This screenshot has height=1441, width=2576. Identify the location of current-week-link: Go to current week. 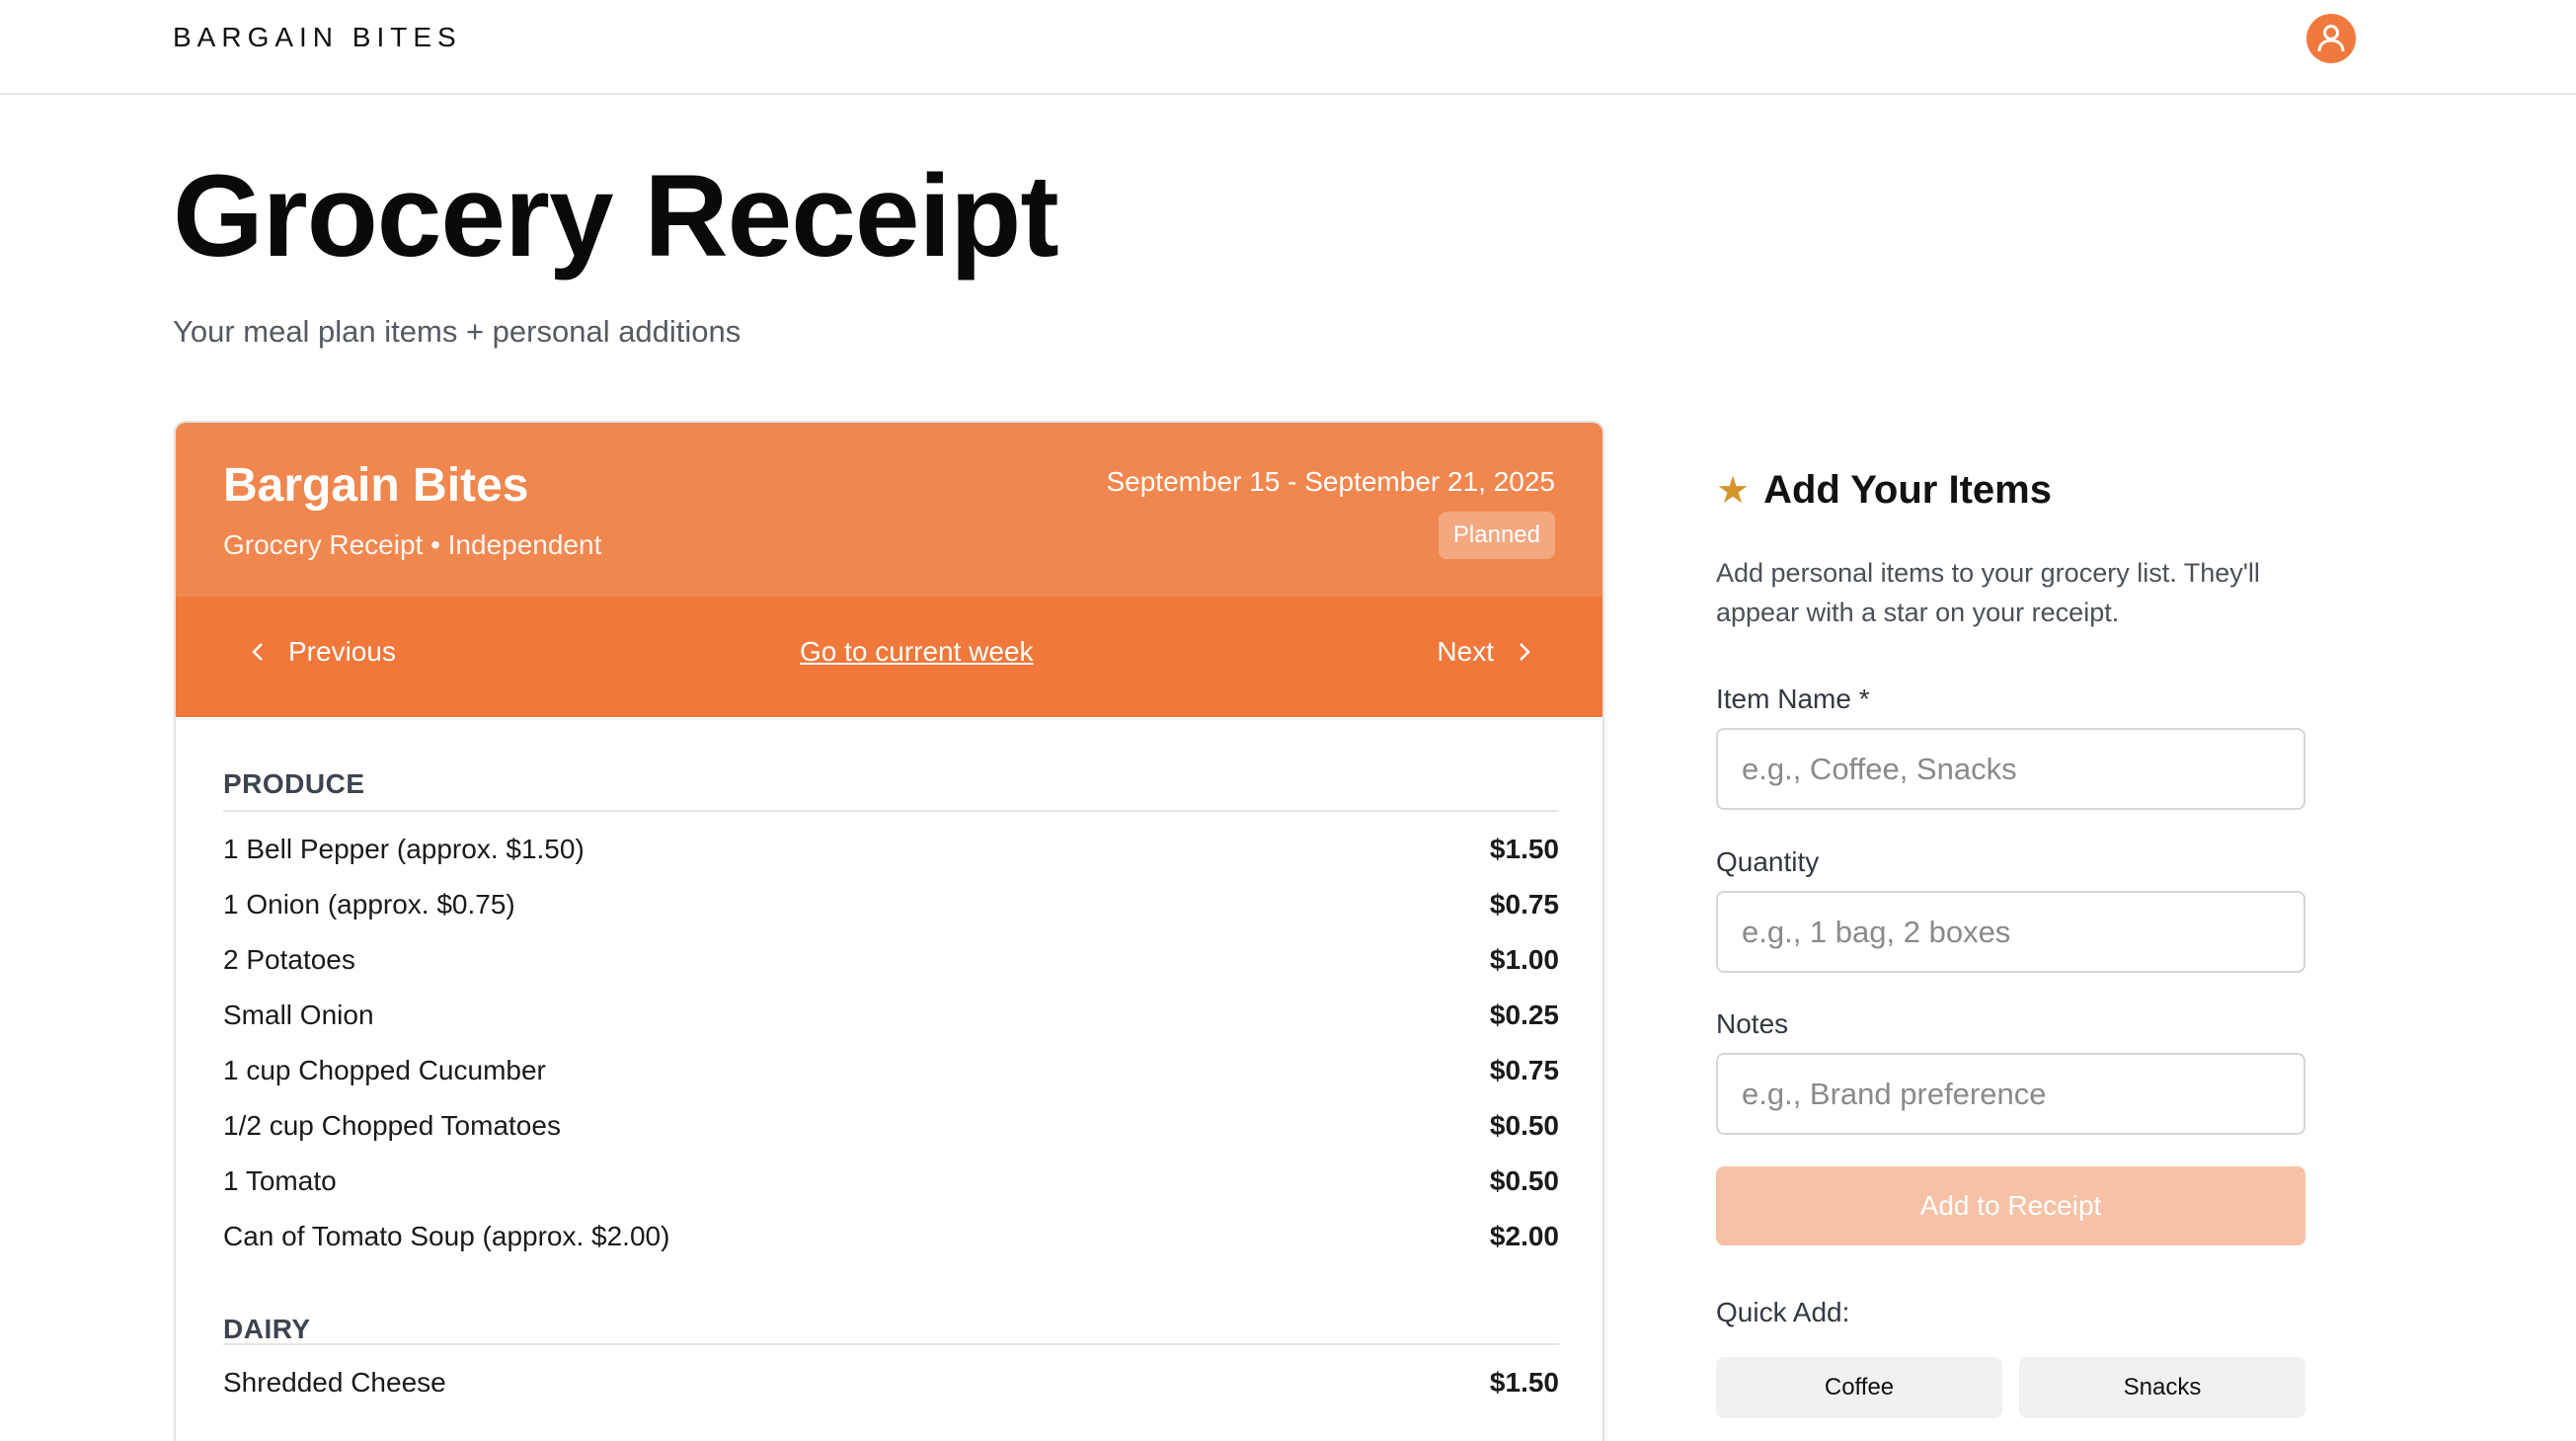
(917, 652).